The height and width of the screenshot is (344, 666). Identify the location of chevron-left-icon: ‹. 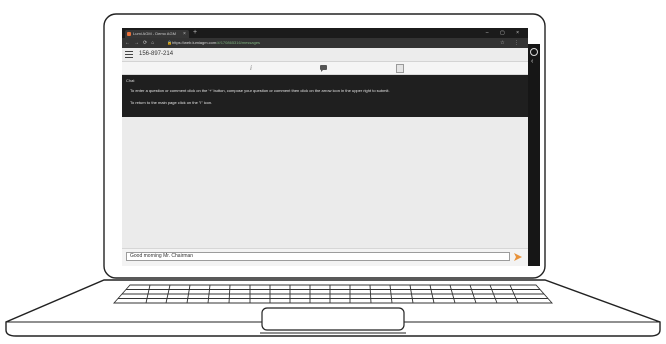
(532, 61).